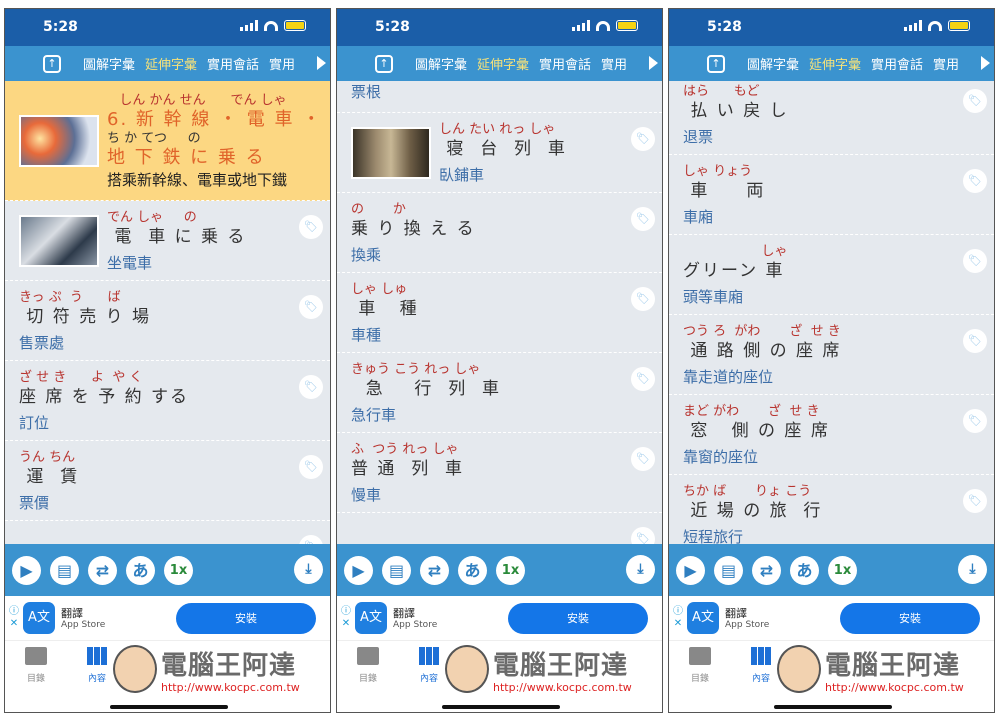 This screenshot has height=719, width=1000. What do you see at coordinates (499, 97) in the screenshot?
I see `list-item: 票根` at bounding box center [499, 97].